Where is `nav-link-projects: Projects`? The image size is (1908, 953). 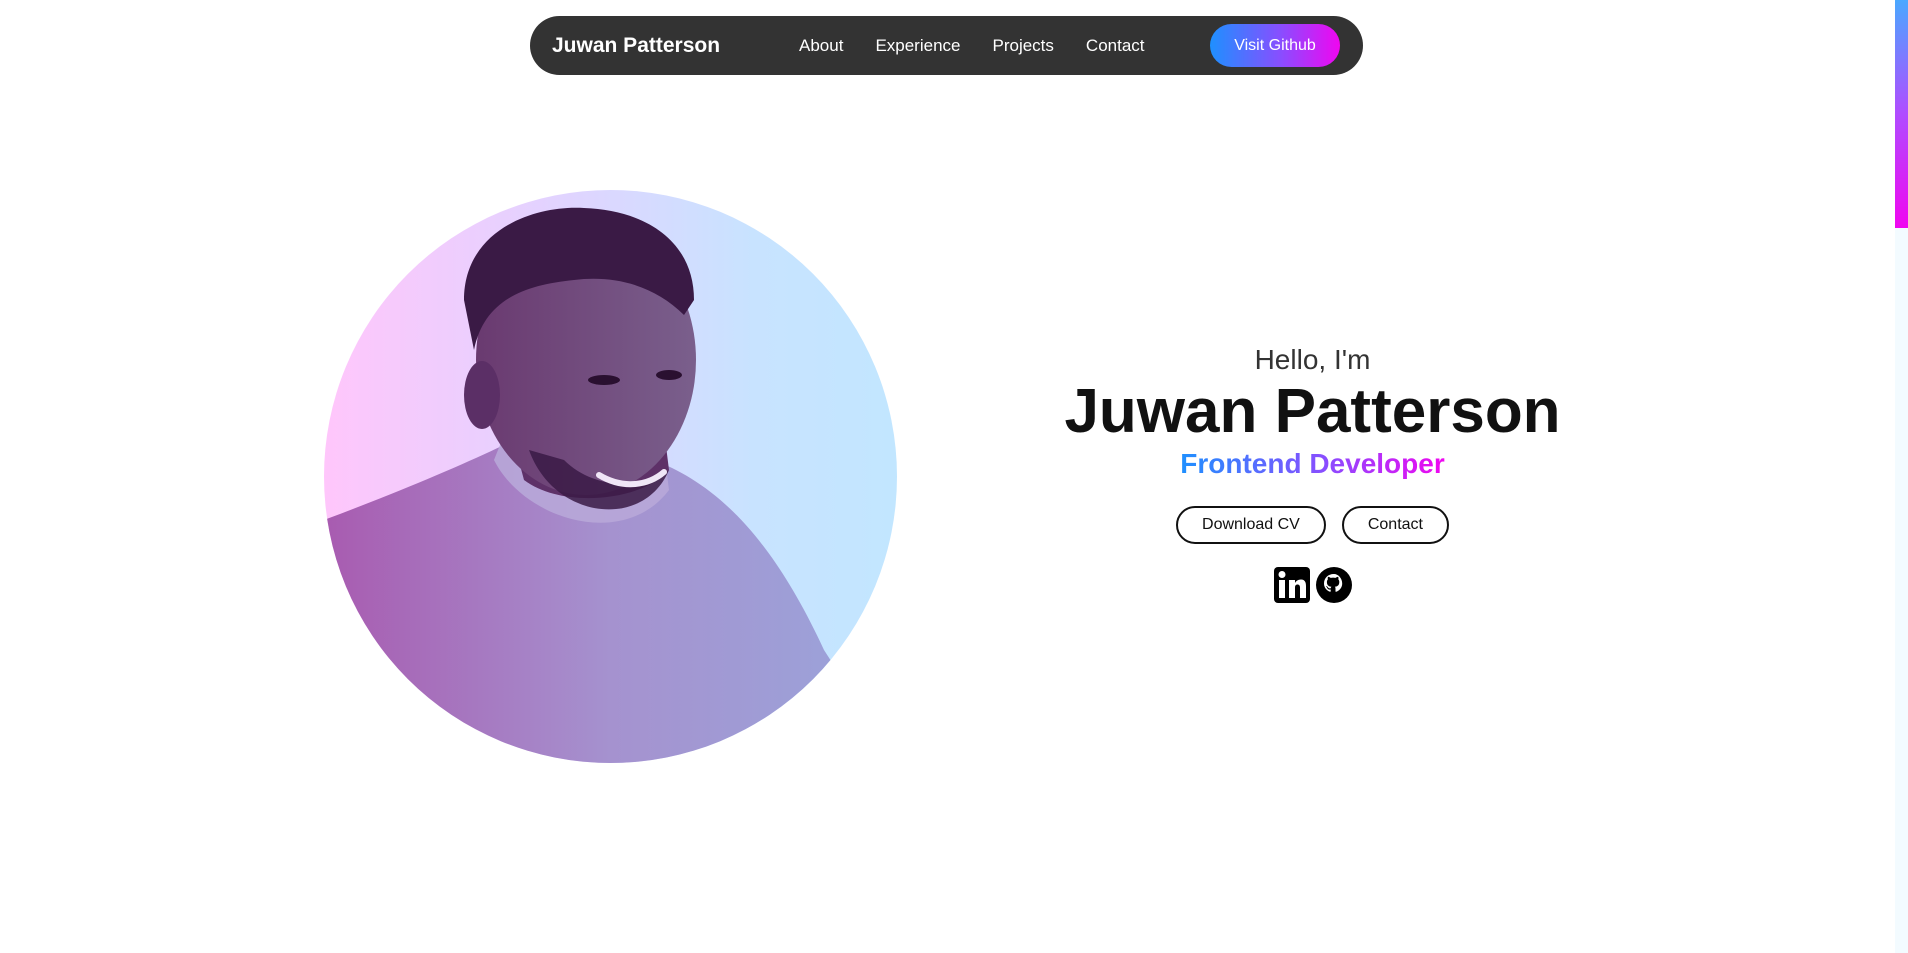 nav-link-projects: Projects is located at coordinates (1023, 46).